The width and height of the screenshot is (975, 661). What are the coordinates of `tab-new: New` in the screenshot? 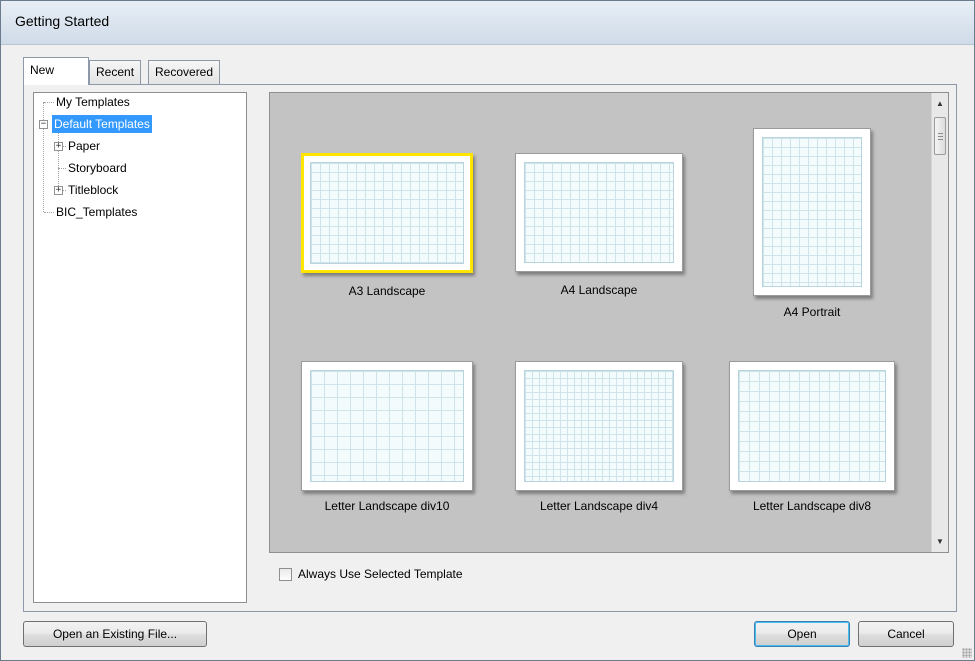 It's located at (56, 71).